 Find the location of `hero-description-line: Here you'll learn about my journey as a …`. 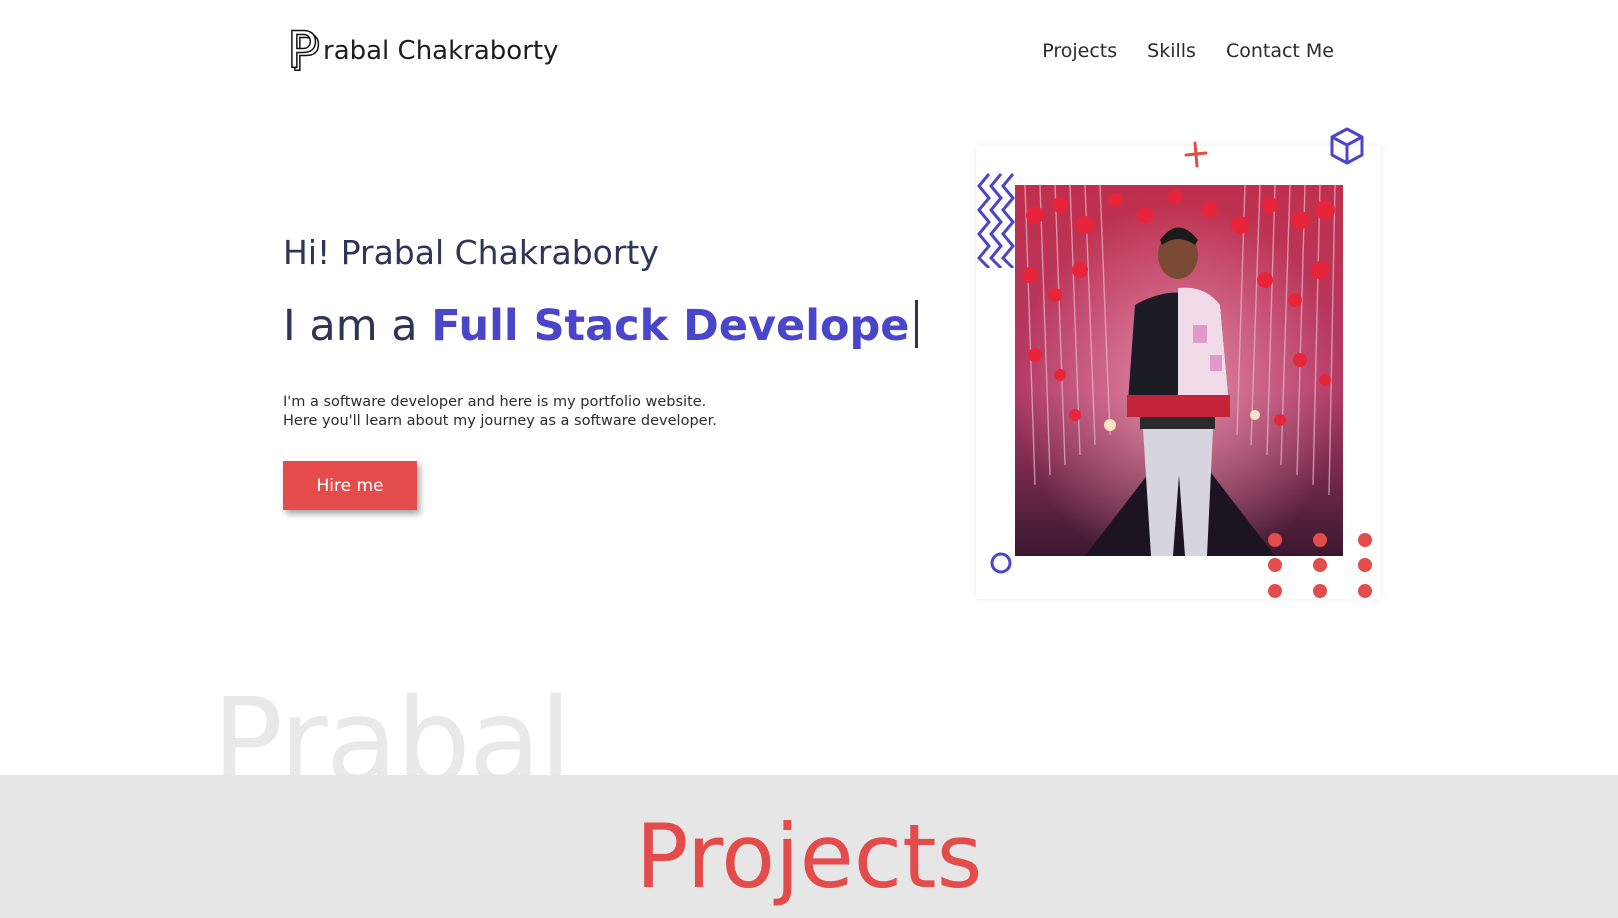

hero-description-line: Here you'll learn about my journey as a … is located at coordinates (500, 421).